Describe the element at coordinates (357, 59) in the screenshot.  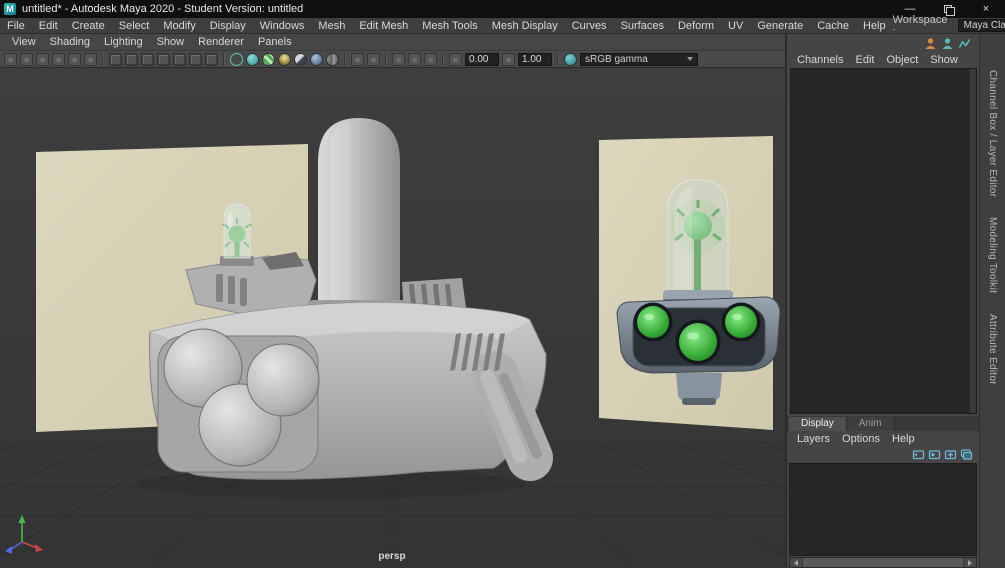
I see `multisample-antialias-icon` at that location.